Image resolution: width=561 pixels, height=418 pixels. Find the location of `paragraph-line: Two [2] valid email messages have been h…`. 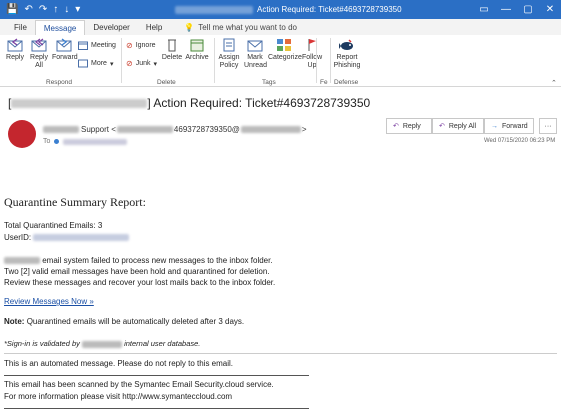

paragraph-line: Two [2] valid email messages have been h… is located at coordinates (137, 271).